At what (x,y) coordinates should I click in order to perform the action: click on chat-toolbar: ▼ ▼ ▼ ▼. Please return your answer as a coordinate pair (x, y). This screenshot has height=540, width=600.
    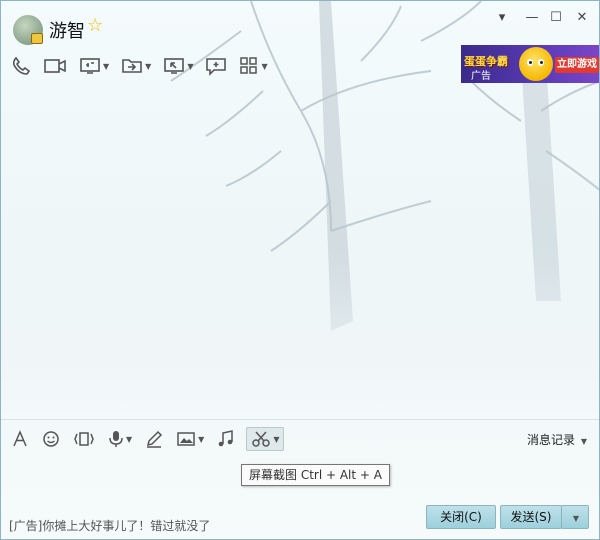
    Looking at the image, I should click on (143, 66).